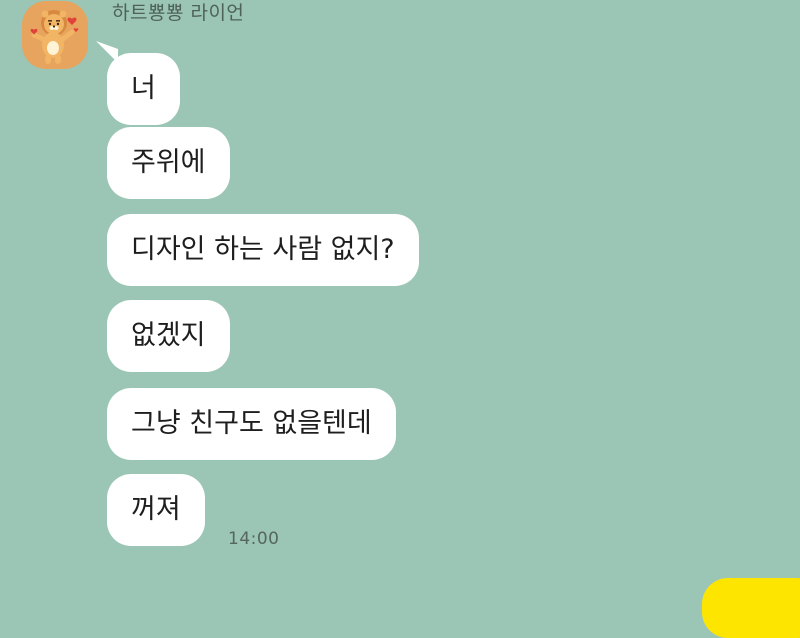  Describe the element at coordinates (251, 424) in the screenshot. I see `message-bubble: 그냥 친구도 없을텐데` at that location.